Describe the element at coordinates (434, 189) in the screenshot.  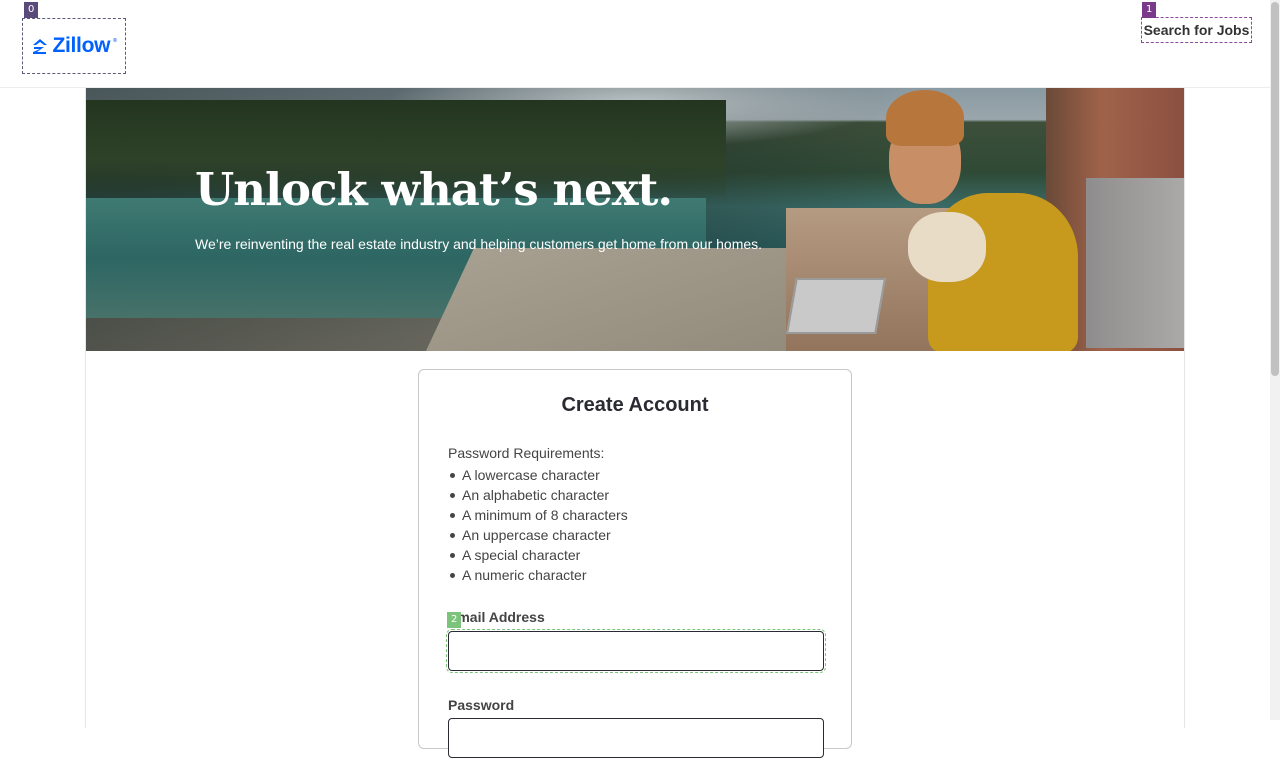
I see `hero-title: Unlock what’s next.` at that location.